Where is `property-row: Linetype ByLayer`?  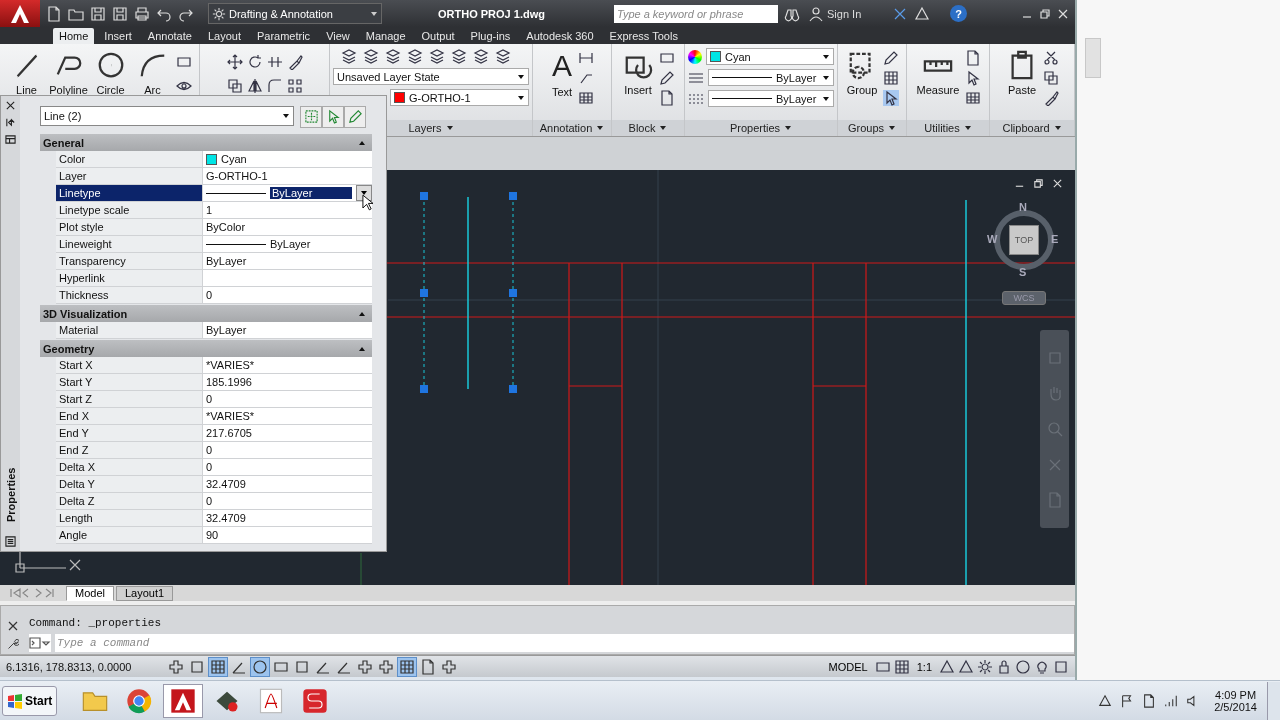
property-row: Linetype ByLayer is located at coordinates (214, 193).